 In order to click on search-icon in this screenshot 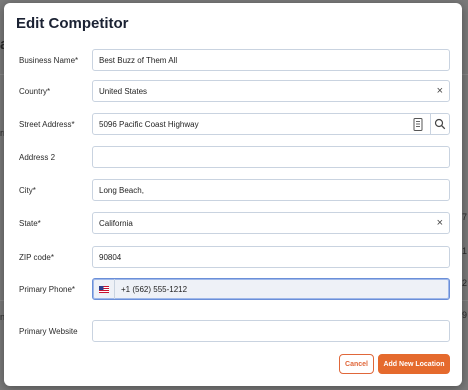, I will do `click(440, 124)`.